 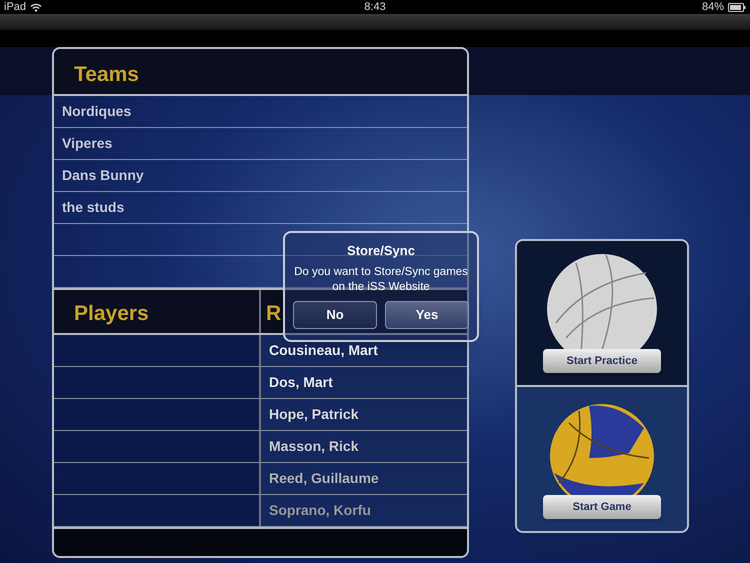 I want to click on team-name: the studs, so click(x=93, y=207).